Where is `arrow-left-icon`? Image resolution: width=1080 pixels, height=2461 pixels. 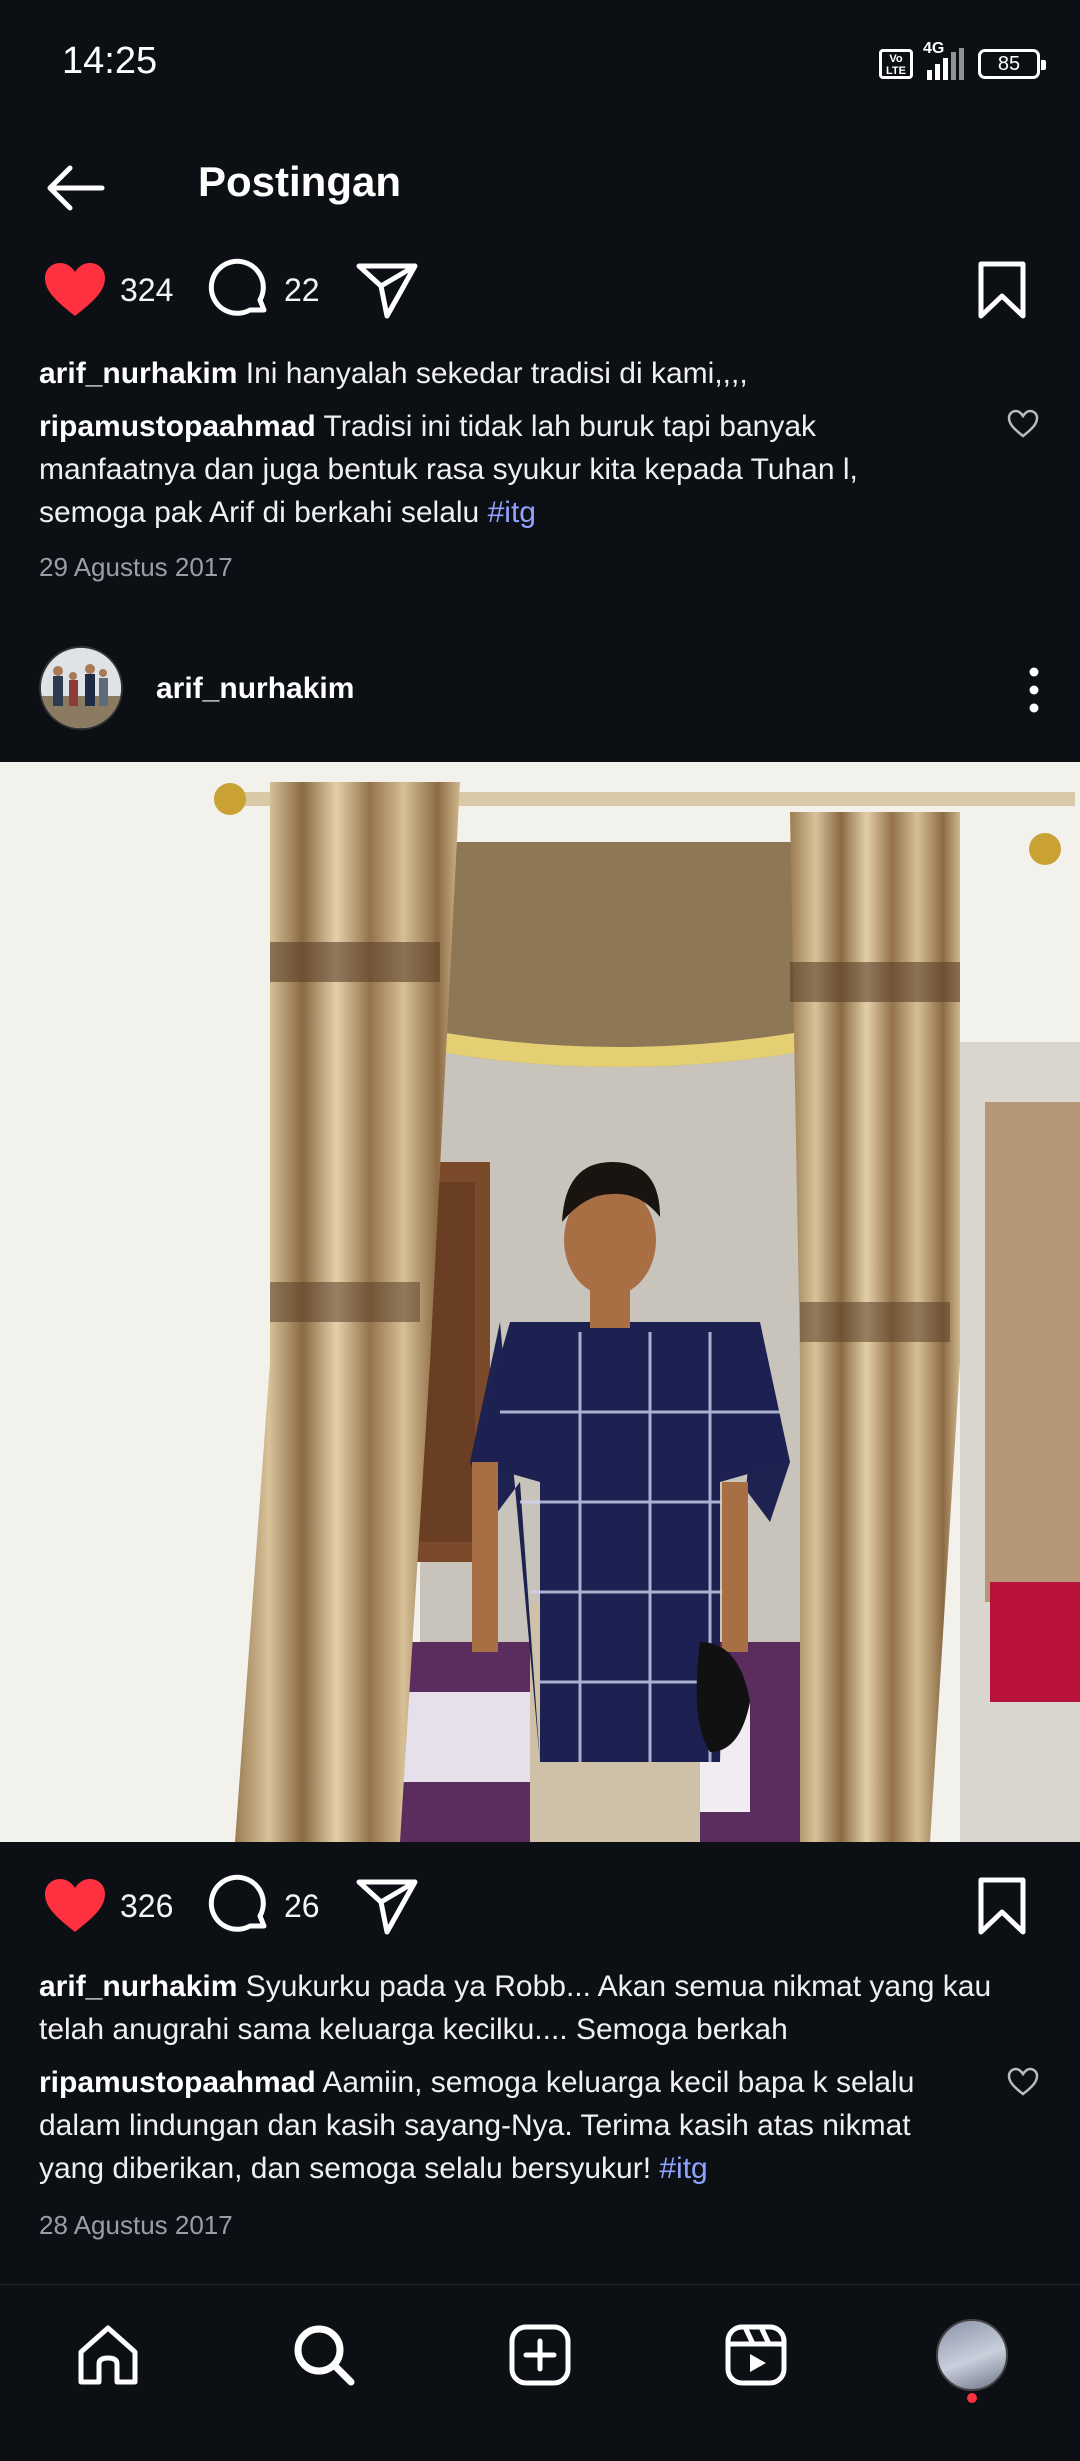 arrow-left-icon is located at coordinates (76, 188).